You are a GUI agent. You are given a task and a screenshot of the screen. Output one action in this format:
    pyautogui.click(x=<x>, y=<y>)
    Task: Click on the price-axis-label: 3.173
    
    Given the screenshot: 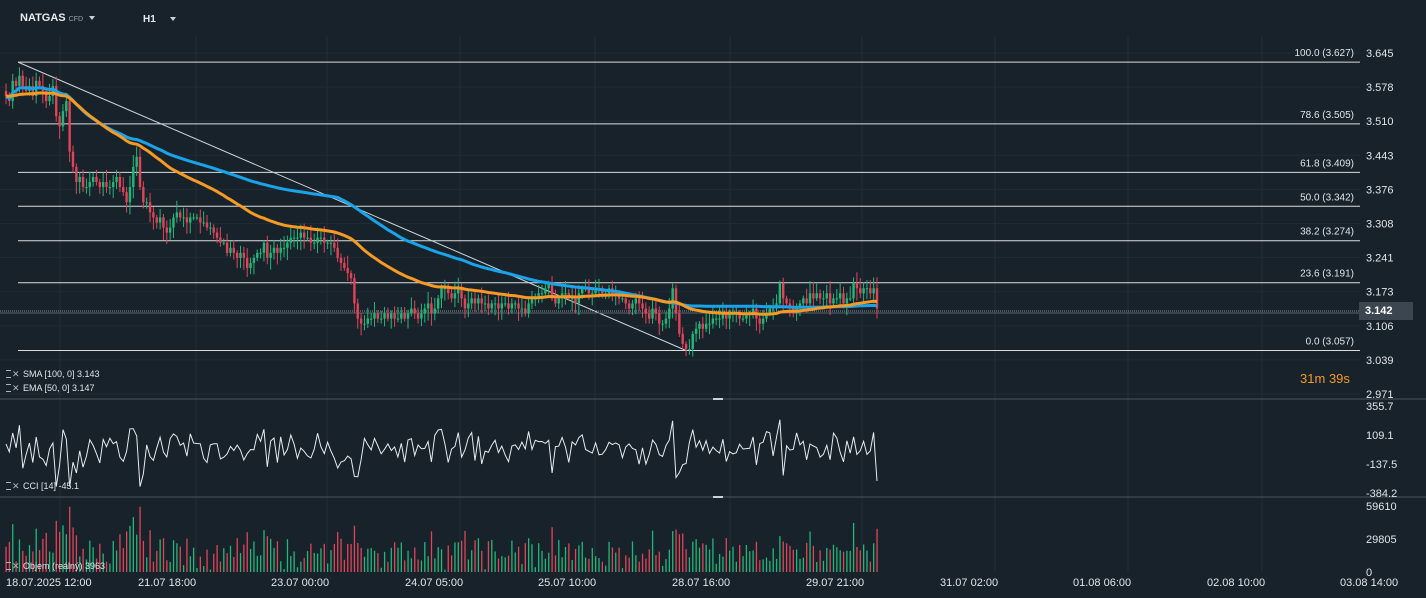 What is the action you would take?
    pyautogui.click(x=1380, y=293)
    